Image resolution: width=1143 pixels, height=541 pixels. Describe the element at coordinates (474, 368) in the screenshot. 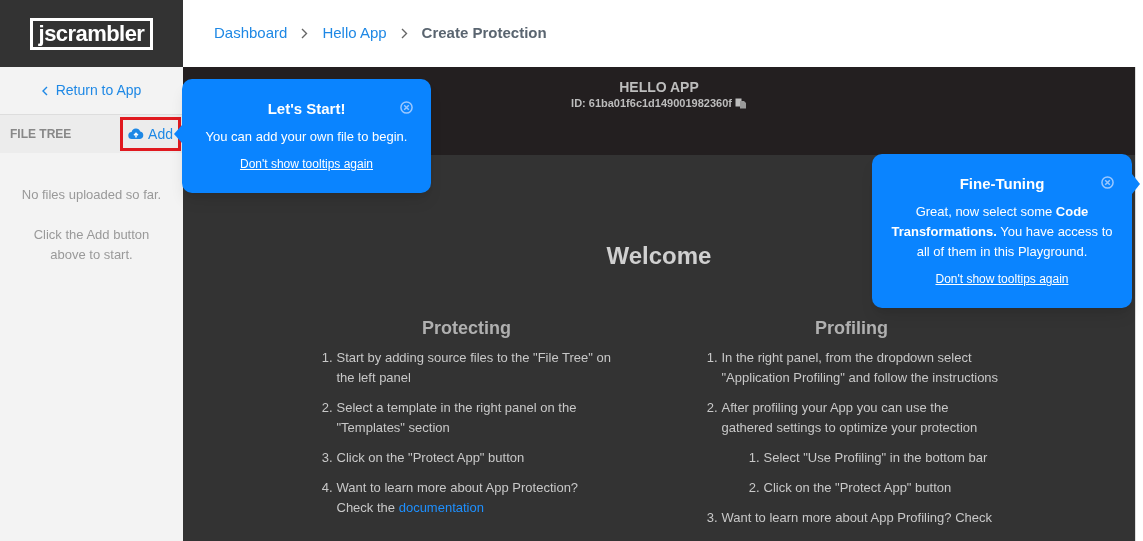

I see `list-text: Start by adding source files to the "File Tree" on the left panel` at that location.